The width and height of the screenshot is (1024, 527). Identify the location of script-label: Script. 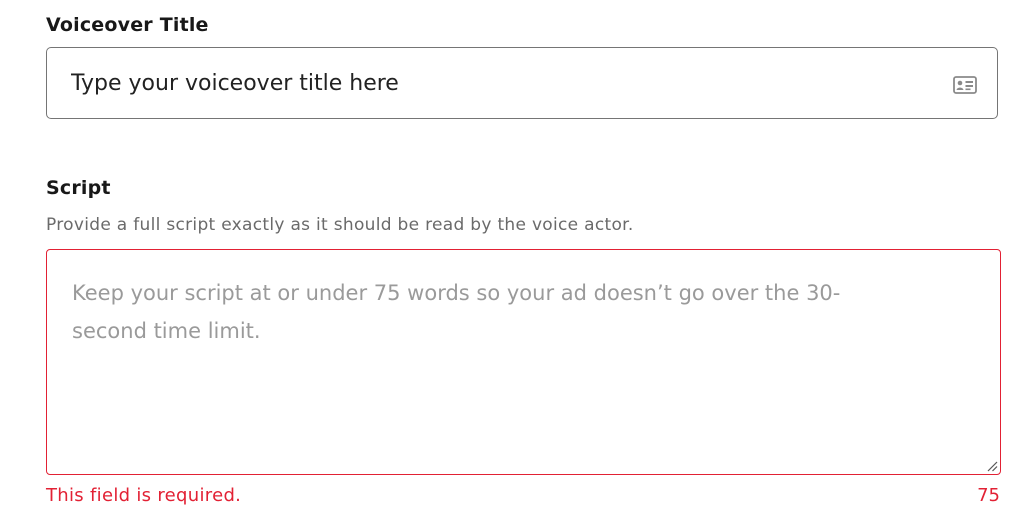
(78, 188).